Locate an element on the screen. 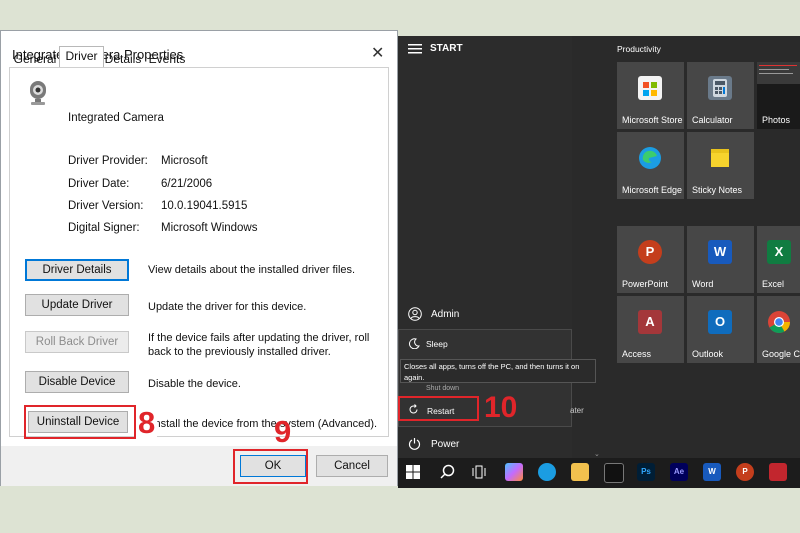 The width and height of the screenshot is (800, 533). tile-microsoft-edge: Microsoft Edge is located at coordinates (650, 165).